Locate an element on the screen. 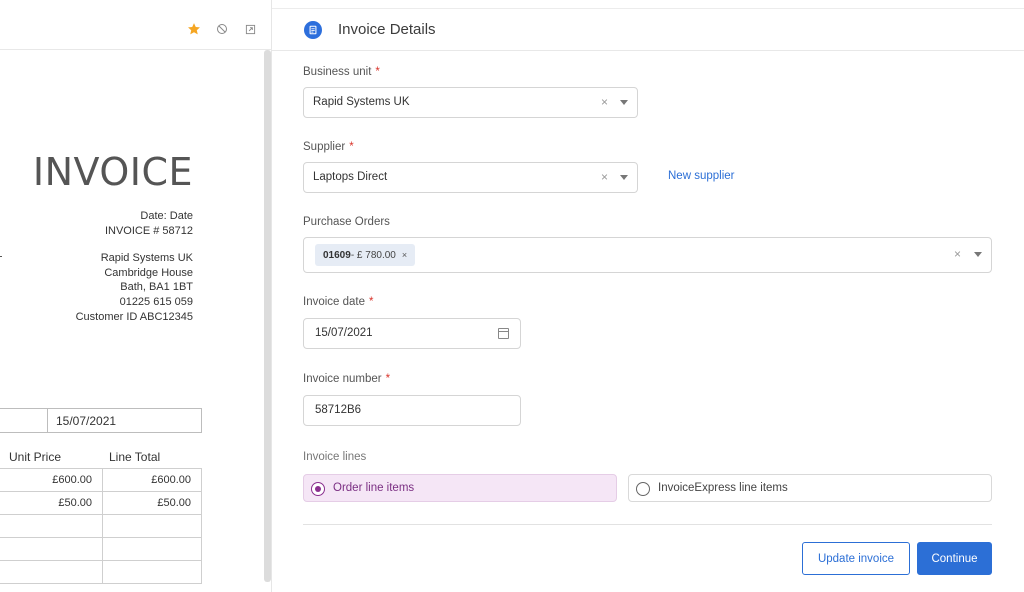 The height and width of the screenshot is (592, 1024). invoiceexpress-line-items-label: InvoiceExpress line items is located at coordinates (723, 488).